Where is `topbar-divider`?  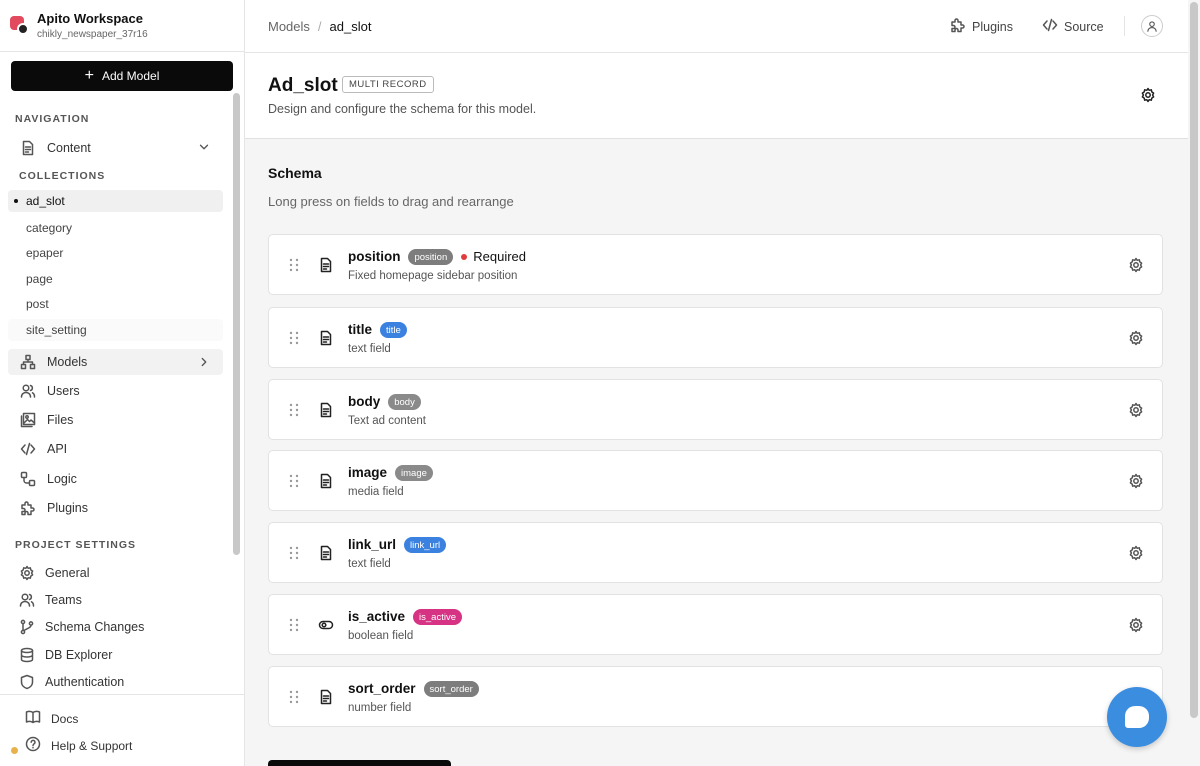 topbar-divider is located at coordinates (1124, 26).